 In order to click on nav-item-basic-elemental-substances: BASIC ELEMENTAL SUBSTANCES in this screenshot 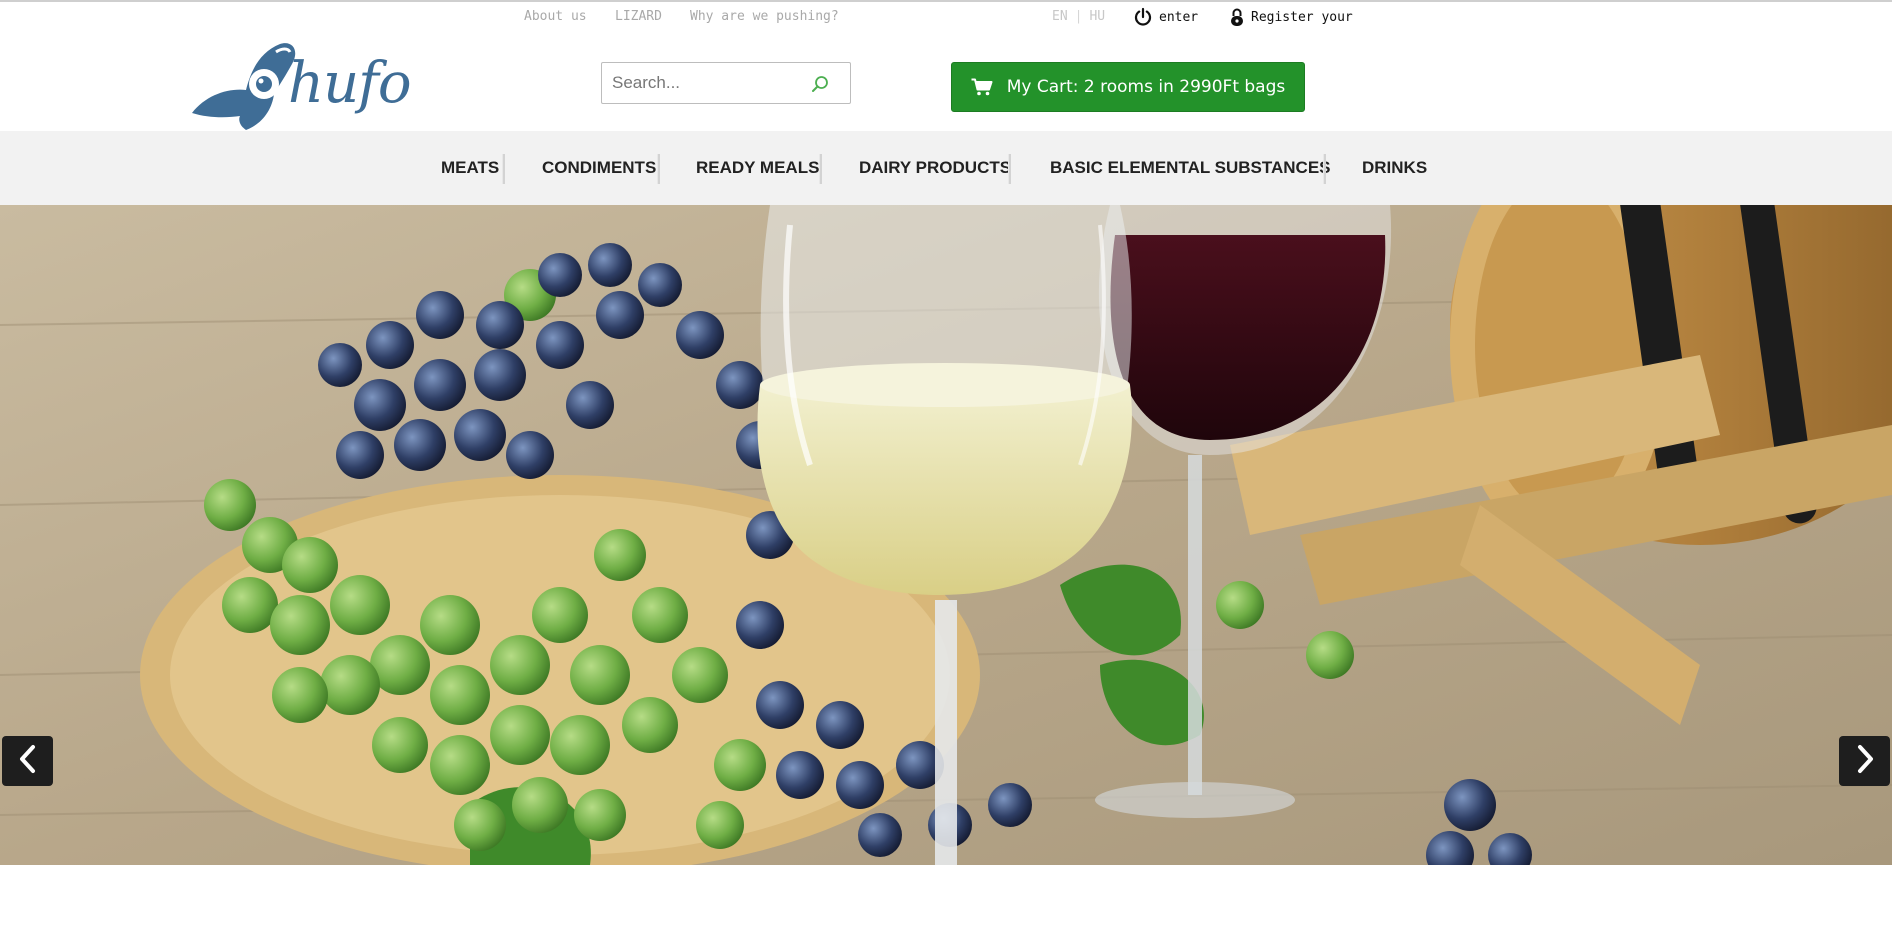, I will do `click(1190, 168)`.